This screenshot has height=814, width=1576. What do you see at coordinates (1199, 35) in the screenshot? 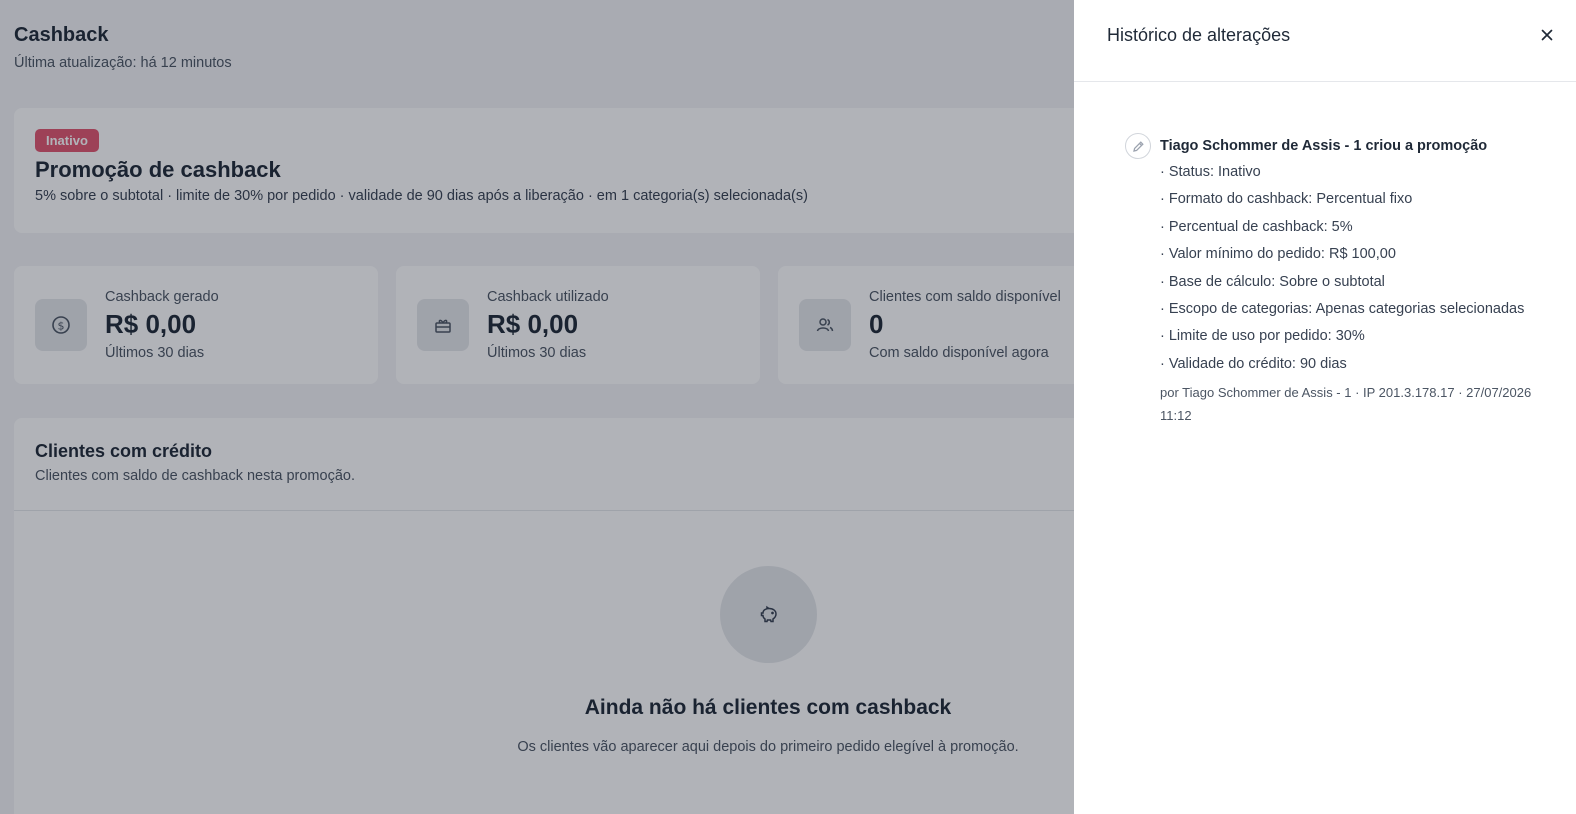
I see `drawer-title: Histórico de alterações` at bounding box center [1199, 35].